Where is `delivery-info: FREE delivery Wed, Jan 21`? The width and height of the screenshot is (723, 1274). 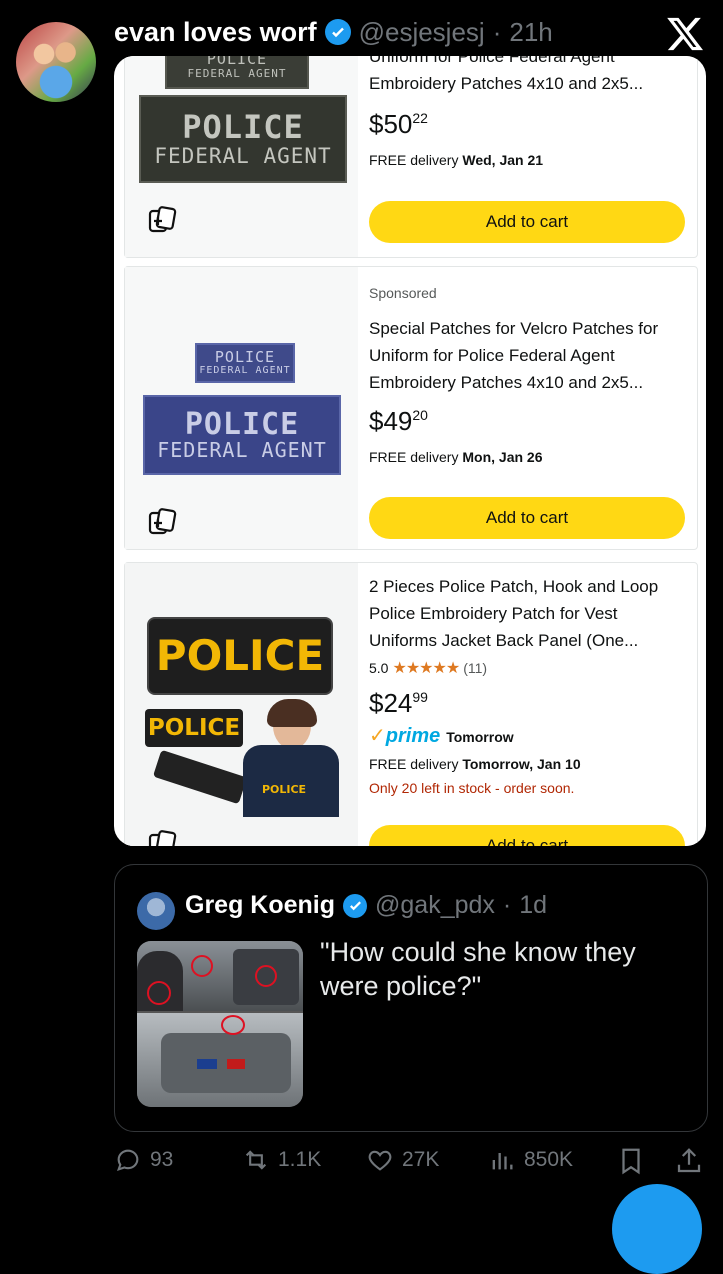 delivery-info: FREE delivery Wed, Jan 21 is located at coordinates (456, 160).